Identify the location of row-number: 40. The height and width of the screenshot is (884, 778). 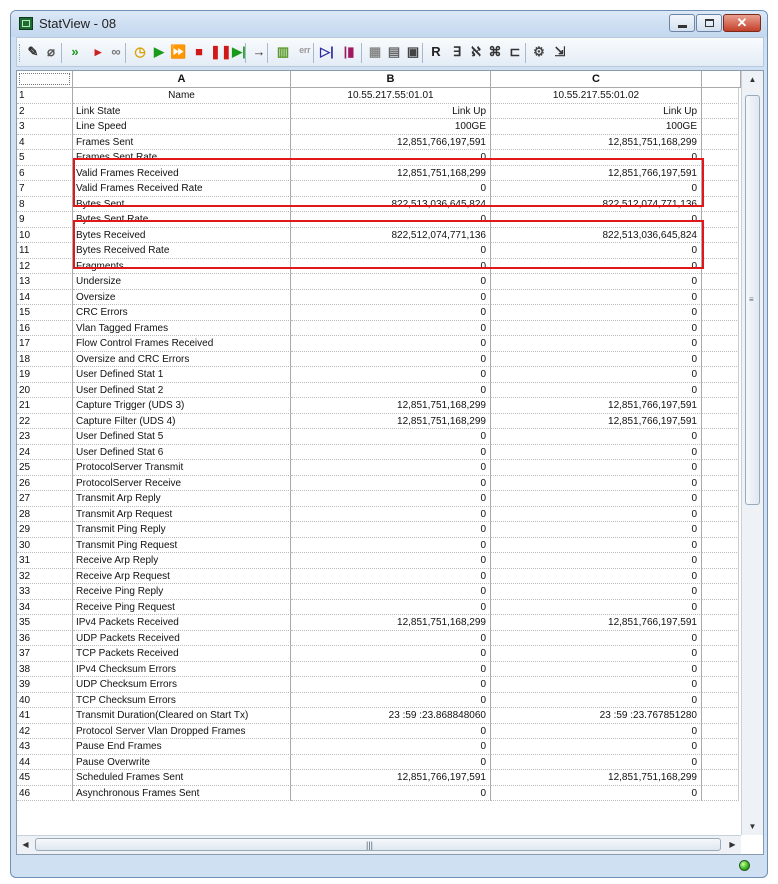
(45, 700).